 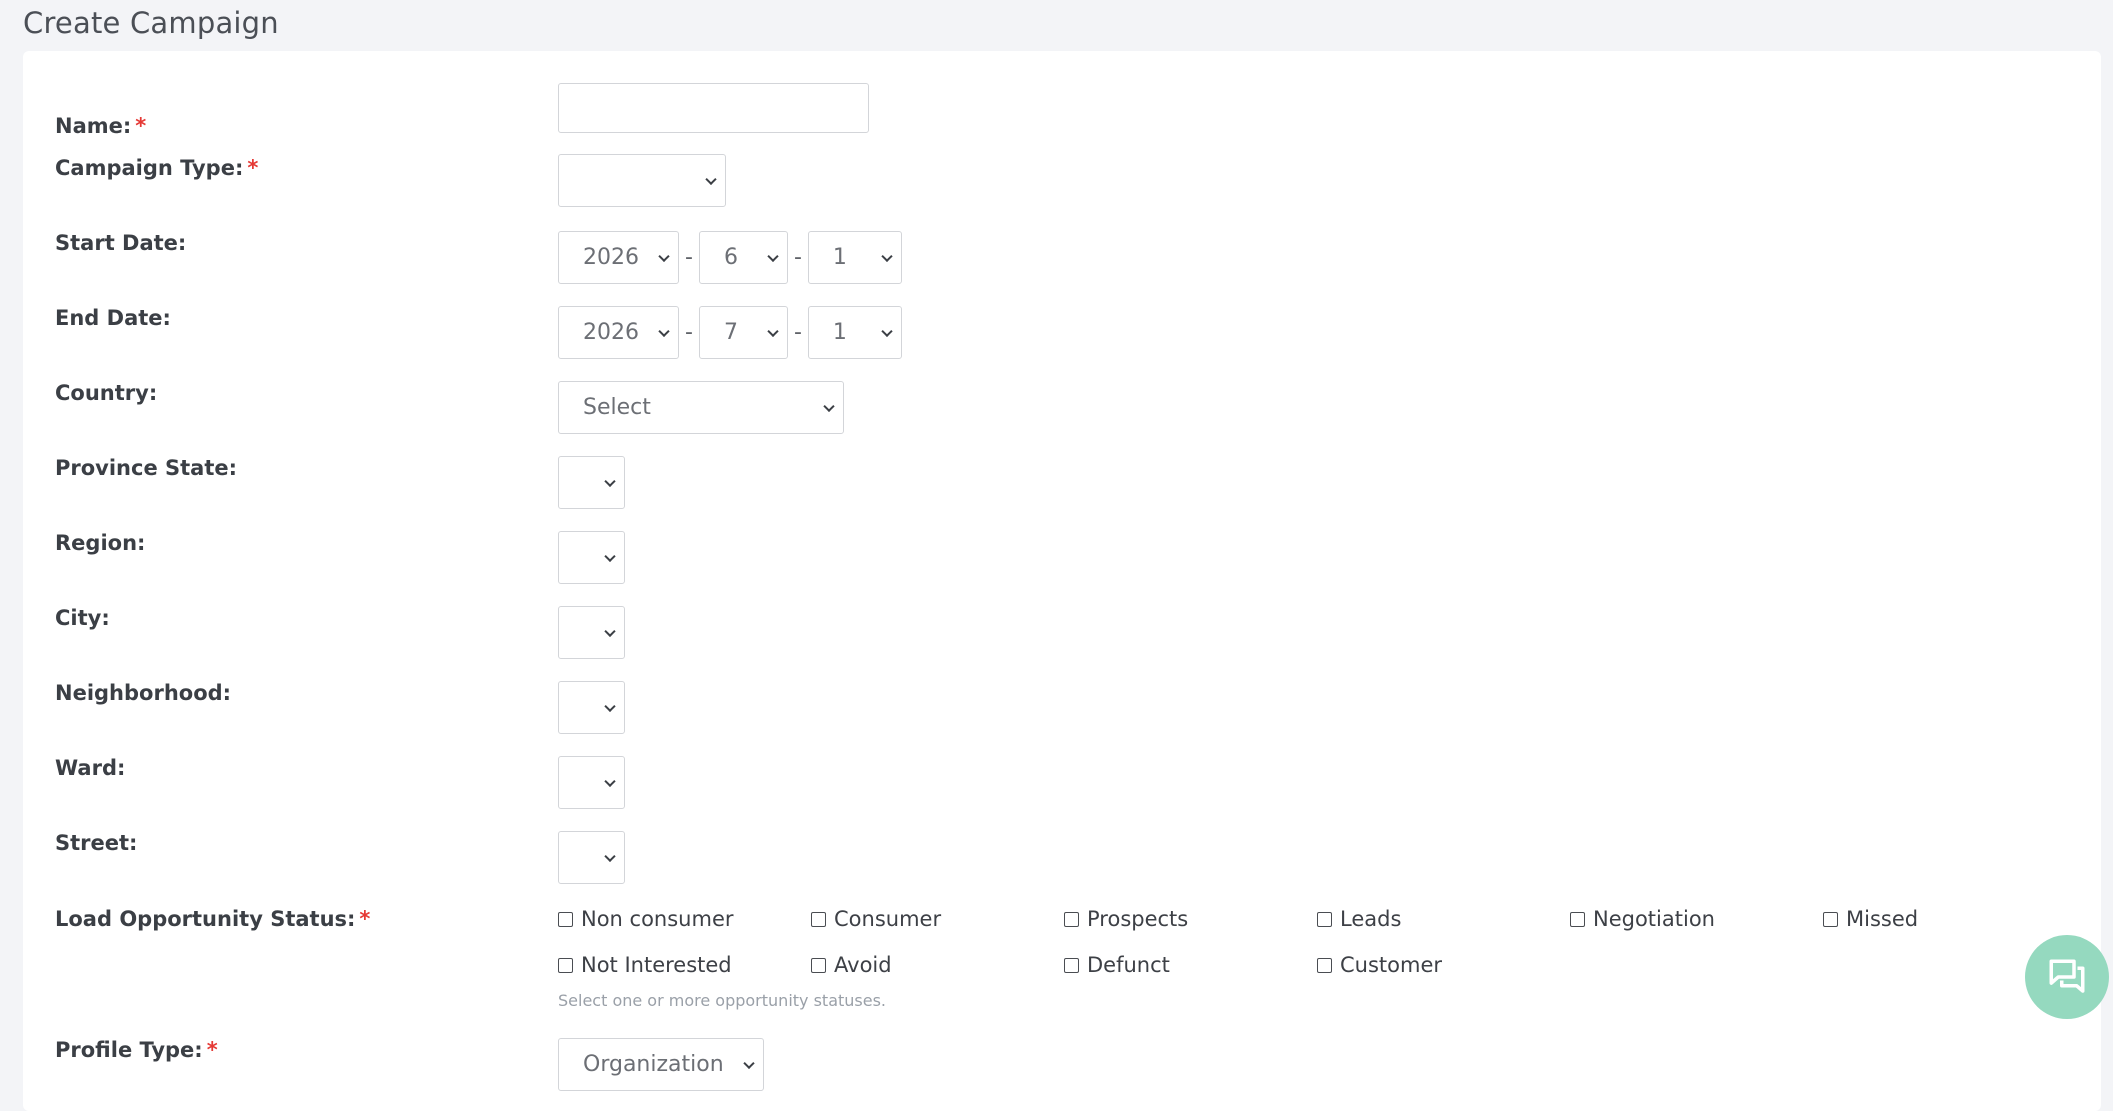 What do you see at coordinates (618, 257) in the screenshot?
I see `start-year-select: 2026` at bounding box center [618, 257].